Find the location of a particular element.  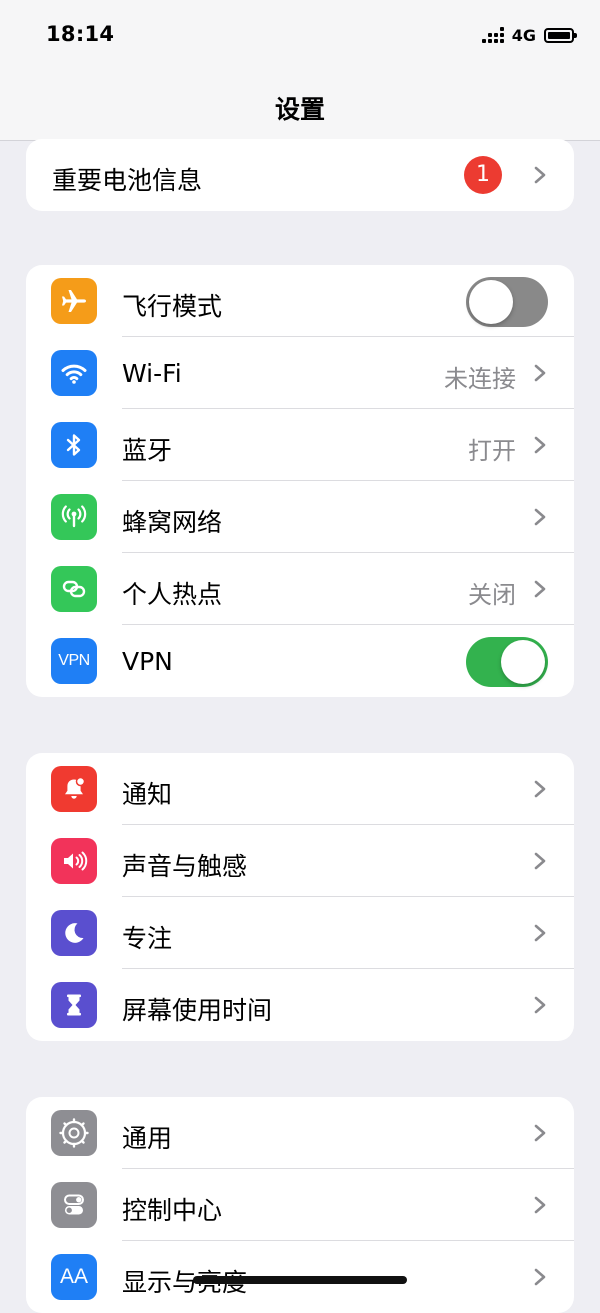

sounds-haptics-row: 声音与触感 is located at coordinates (300, 861).